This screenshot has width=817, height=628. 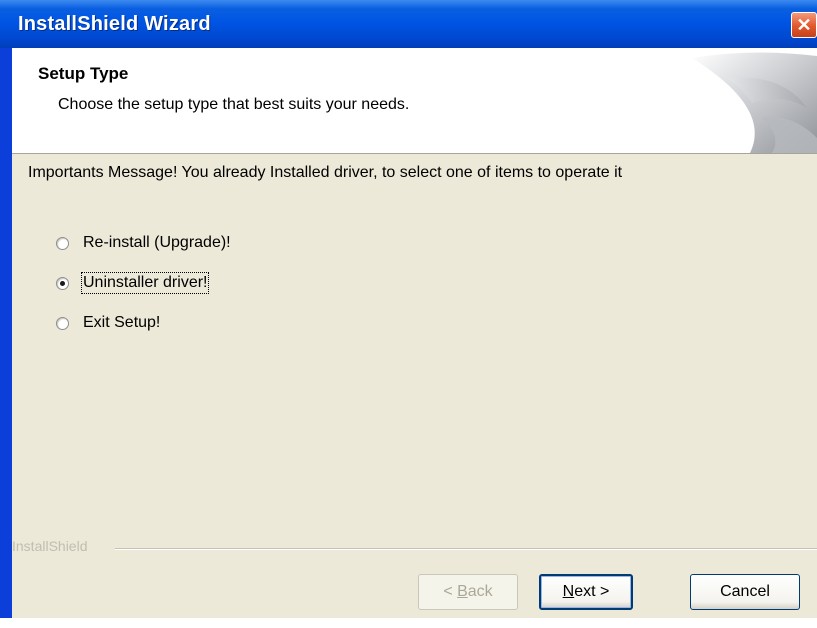 I want to click on close-icon: ✕, so click(x=804, y=25).